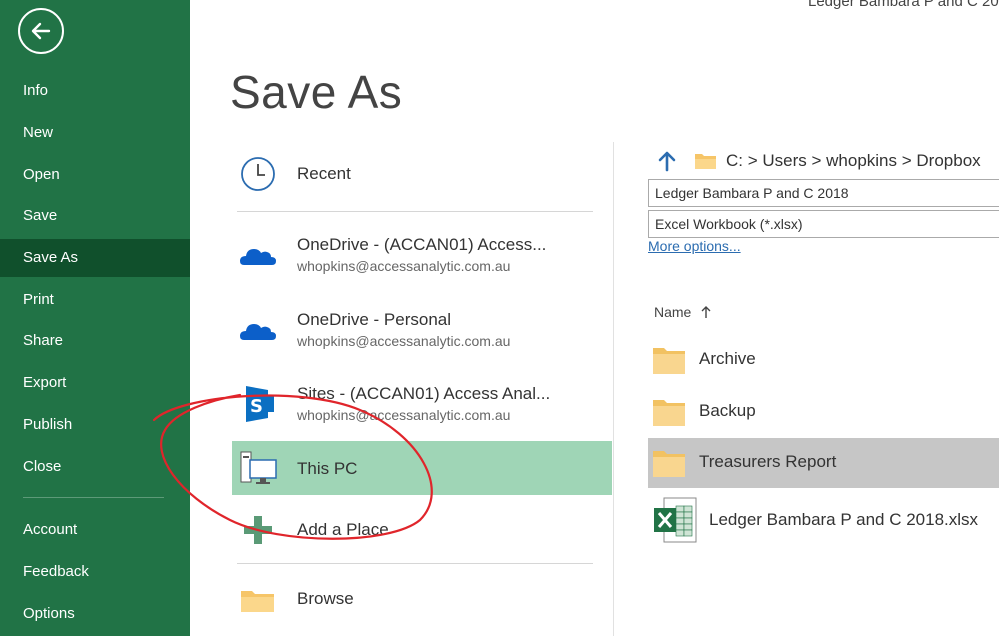 This screenshot has width=999, height=636. I want to click on filetype-select: Excel Workbook (*.xlsx), so click(823, 224).